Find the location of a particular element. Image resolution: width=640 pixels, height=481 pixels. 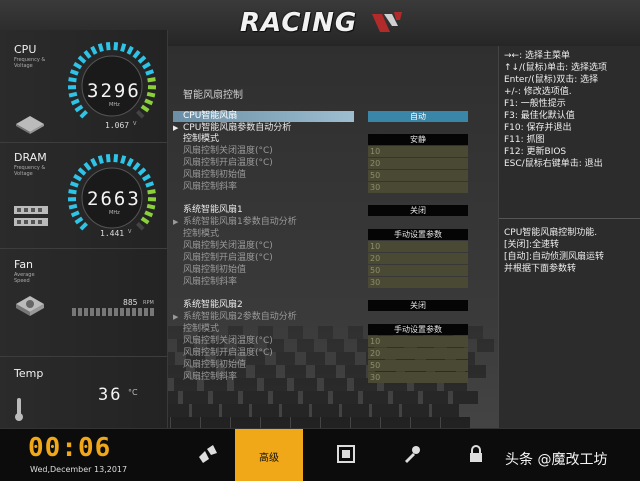

setting-value: 自动 is located at coordinates (418, 116).